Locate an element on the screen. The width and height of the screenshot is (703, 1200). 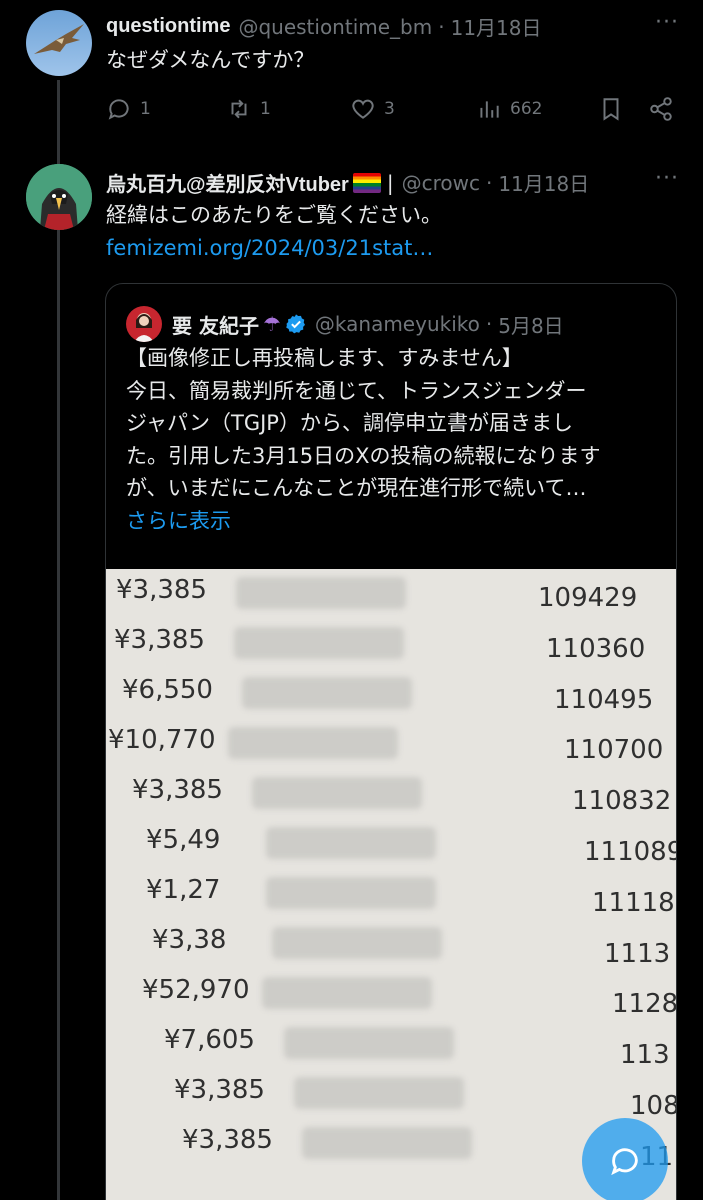
views-button: 662 is located at coordinates (509, 109).